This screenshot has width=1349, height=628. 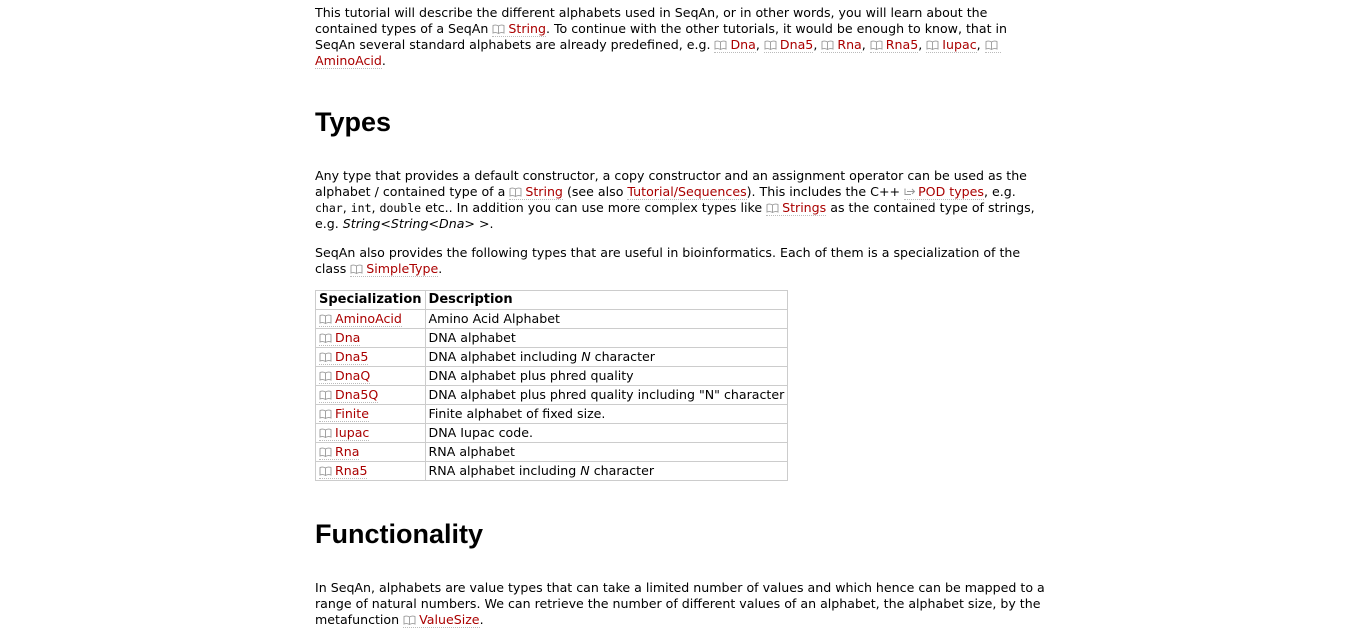 I want to click on table-row: Dna5 DNA alphabet including N character, so click(x=552, y=357).